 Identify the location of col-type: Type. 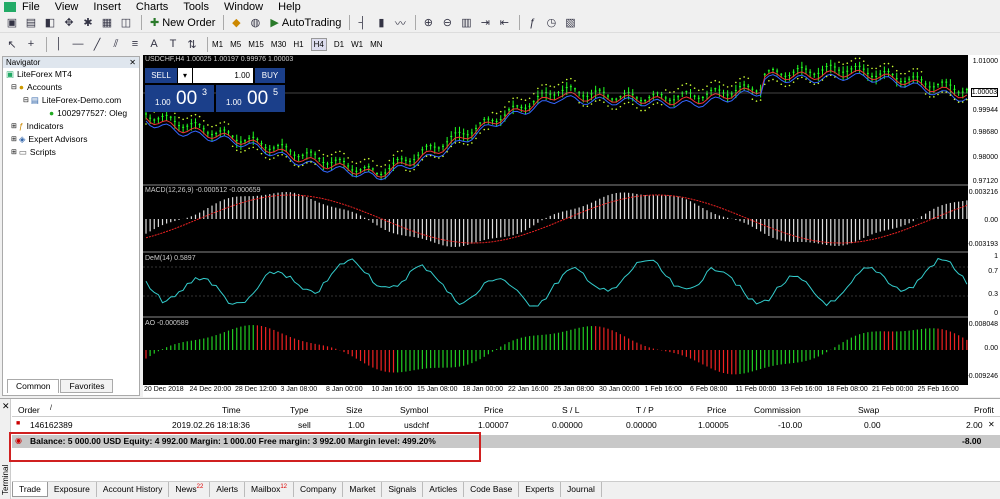
(299, 410).